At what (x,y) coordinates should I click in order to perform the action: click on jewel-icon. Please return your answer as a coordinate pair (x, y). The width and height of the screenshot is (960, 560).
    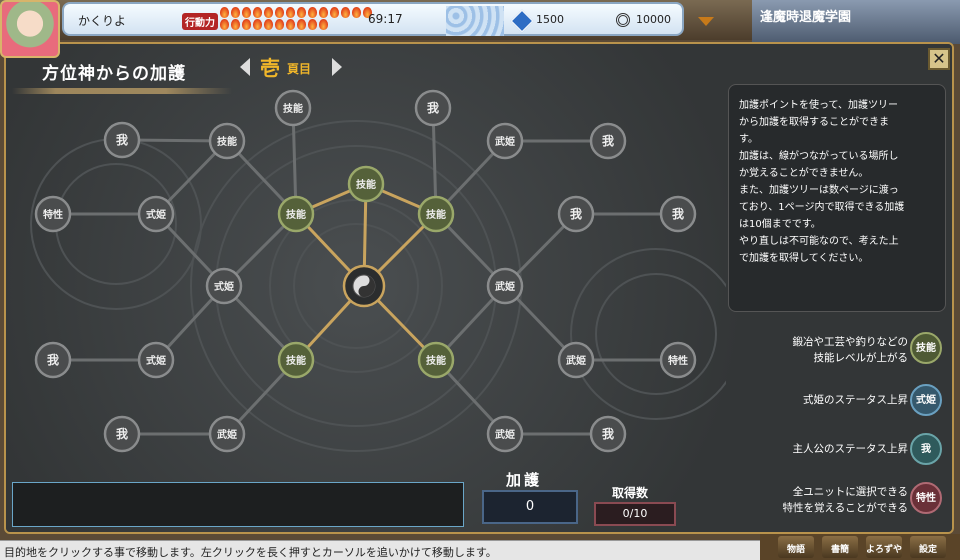
    Looking at the image, I should click on (522, 21).